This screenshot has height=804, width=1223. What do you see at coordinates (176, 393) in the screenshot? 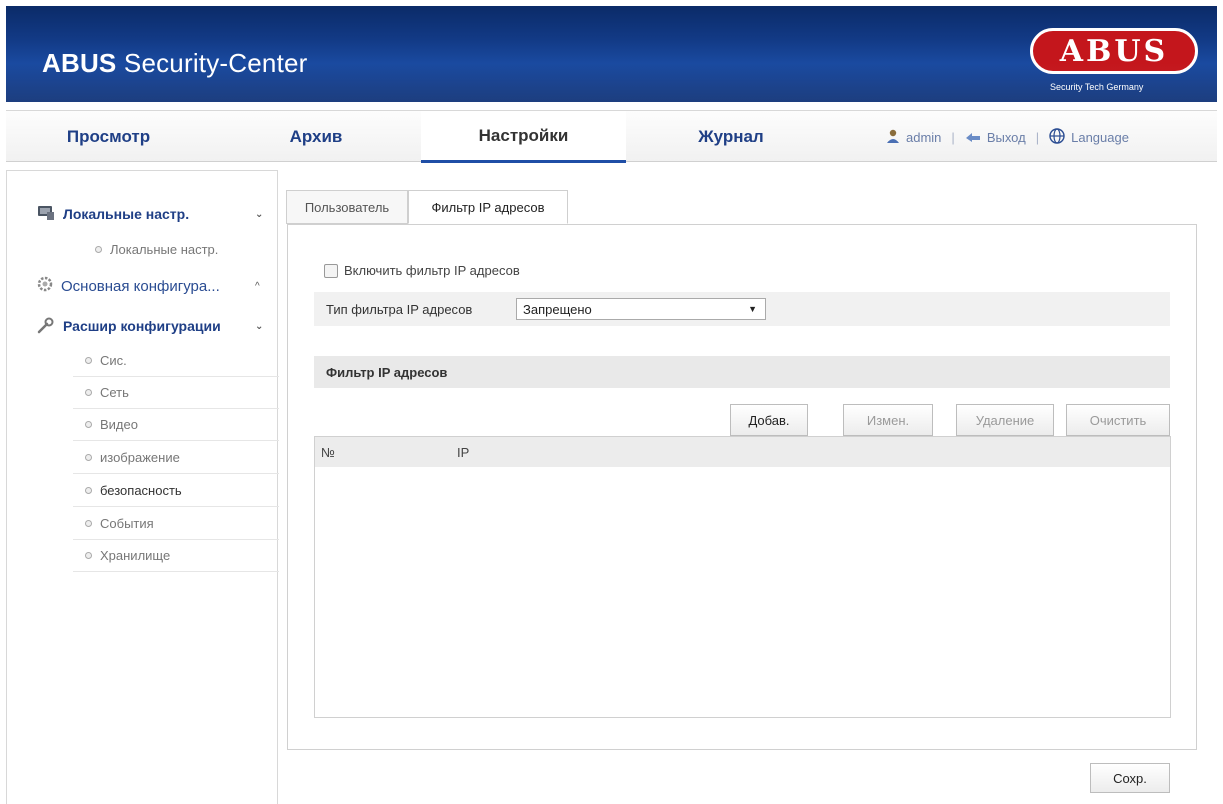
I see `sidebar-item-network: Сеть` at bounding box center [176, 393].